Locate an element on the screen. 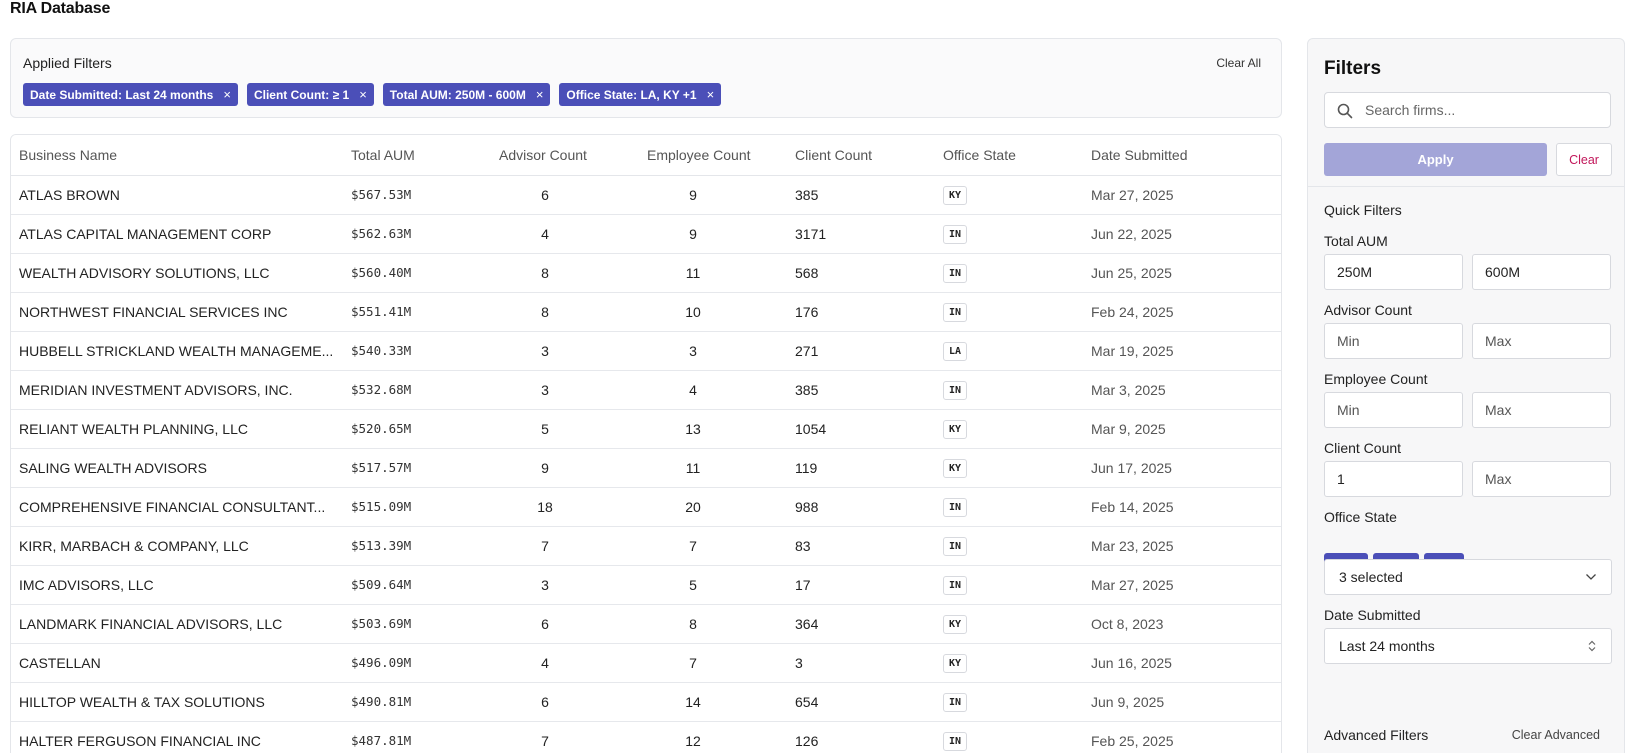  table-row: ATLAS BROWN $567.53M 6 9 385 KY Mar 27, 2025 is located at coordinates (646, 195).